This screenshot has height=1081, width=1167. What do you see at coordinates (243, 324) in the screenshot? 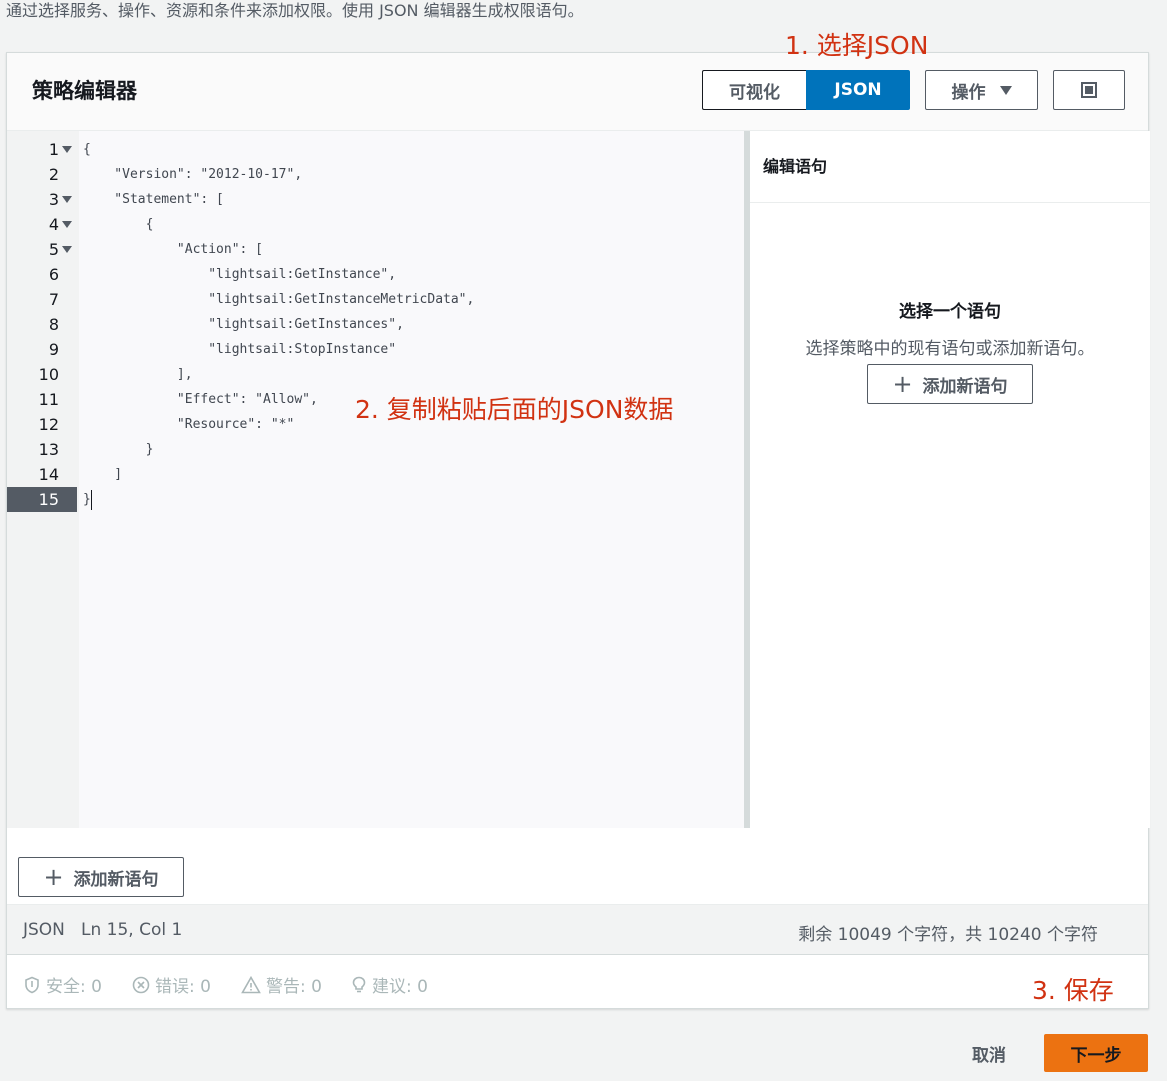
I see `code-text: "lightsail:GetInstances",` at bounding box center [243, 324].